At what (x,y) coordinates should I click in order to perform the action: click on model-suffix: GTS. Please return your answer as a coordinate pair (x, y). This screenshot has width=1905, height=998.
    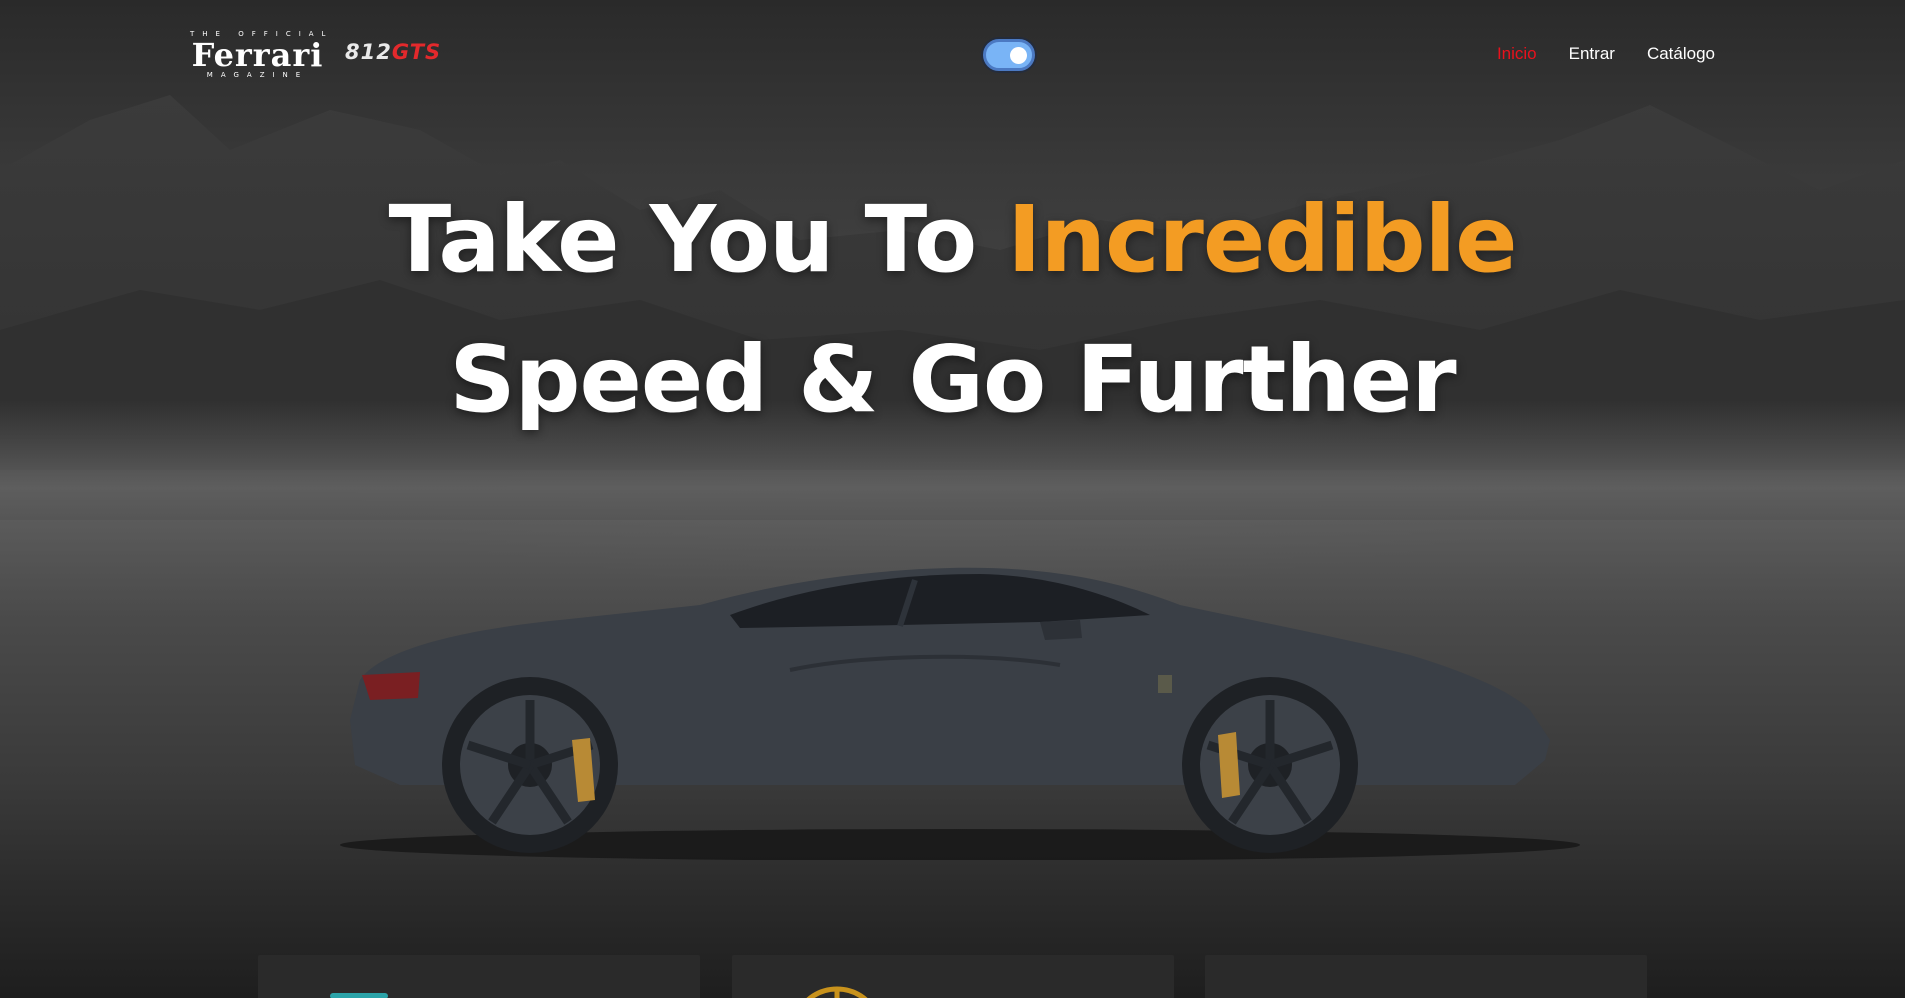
    Looking at the image, I should click on (416, 52).